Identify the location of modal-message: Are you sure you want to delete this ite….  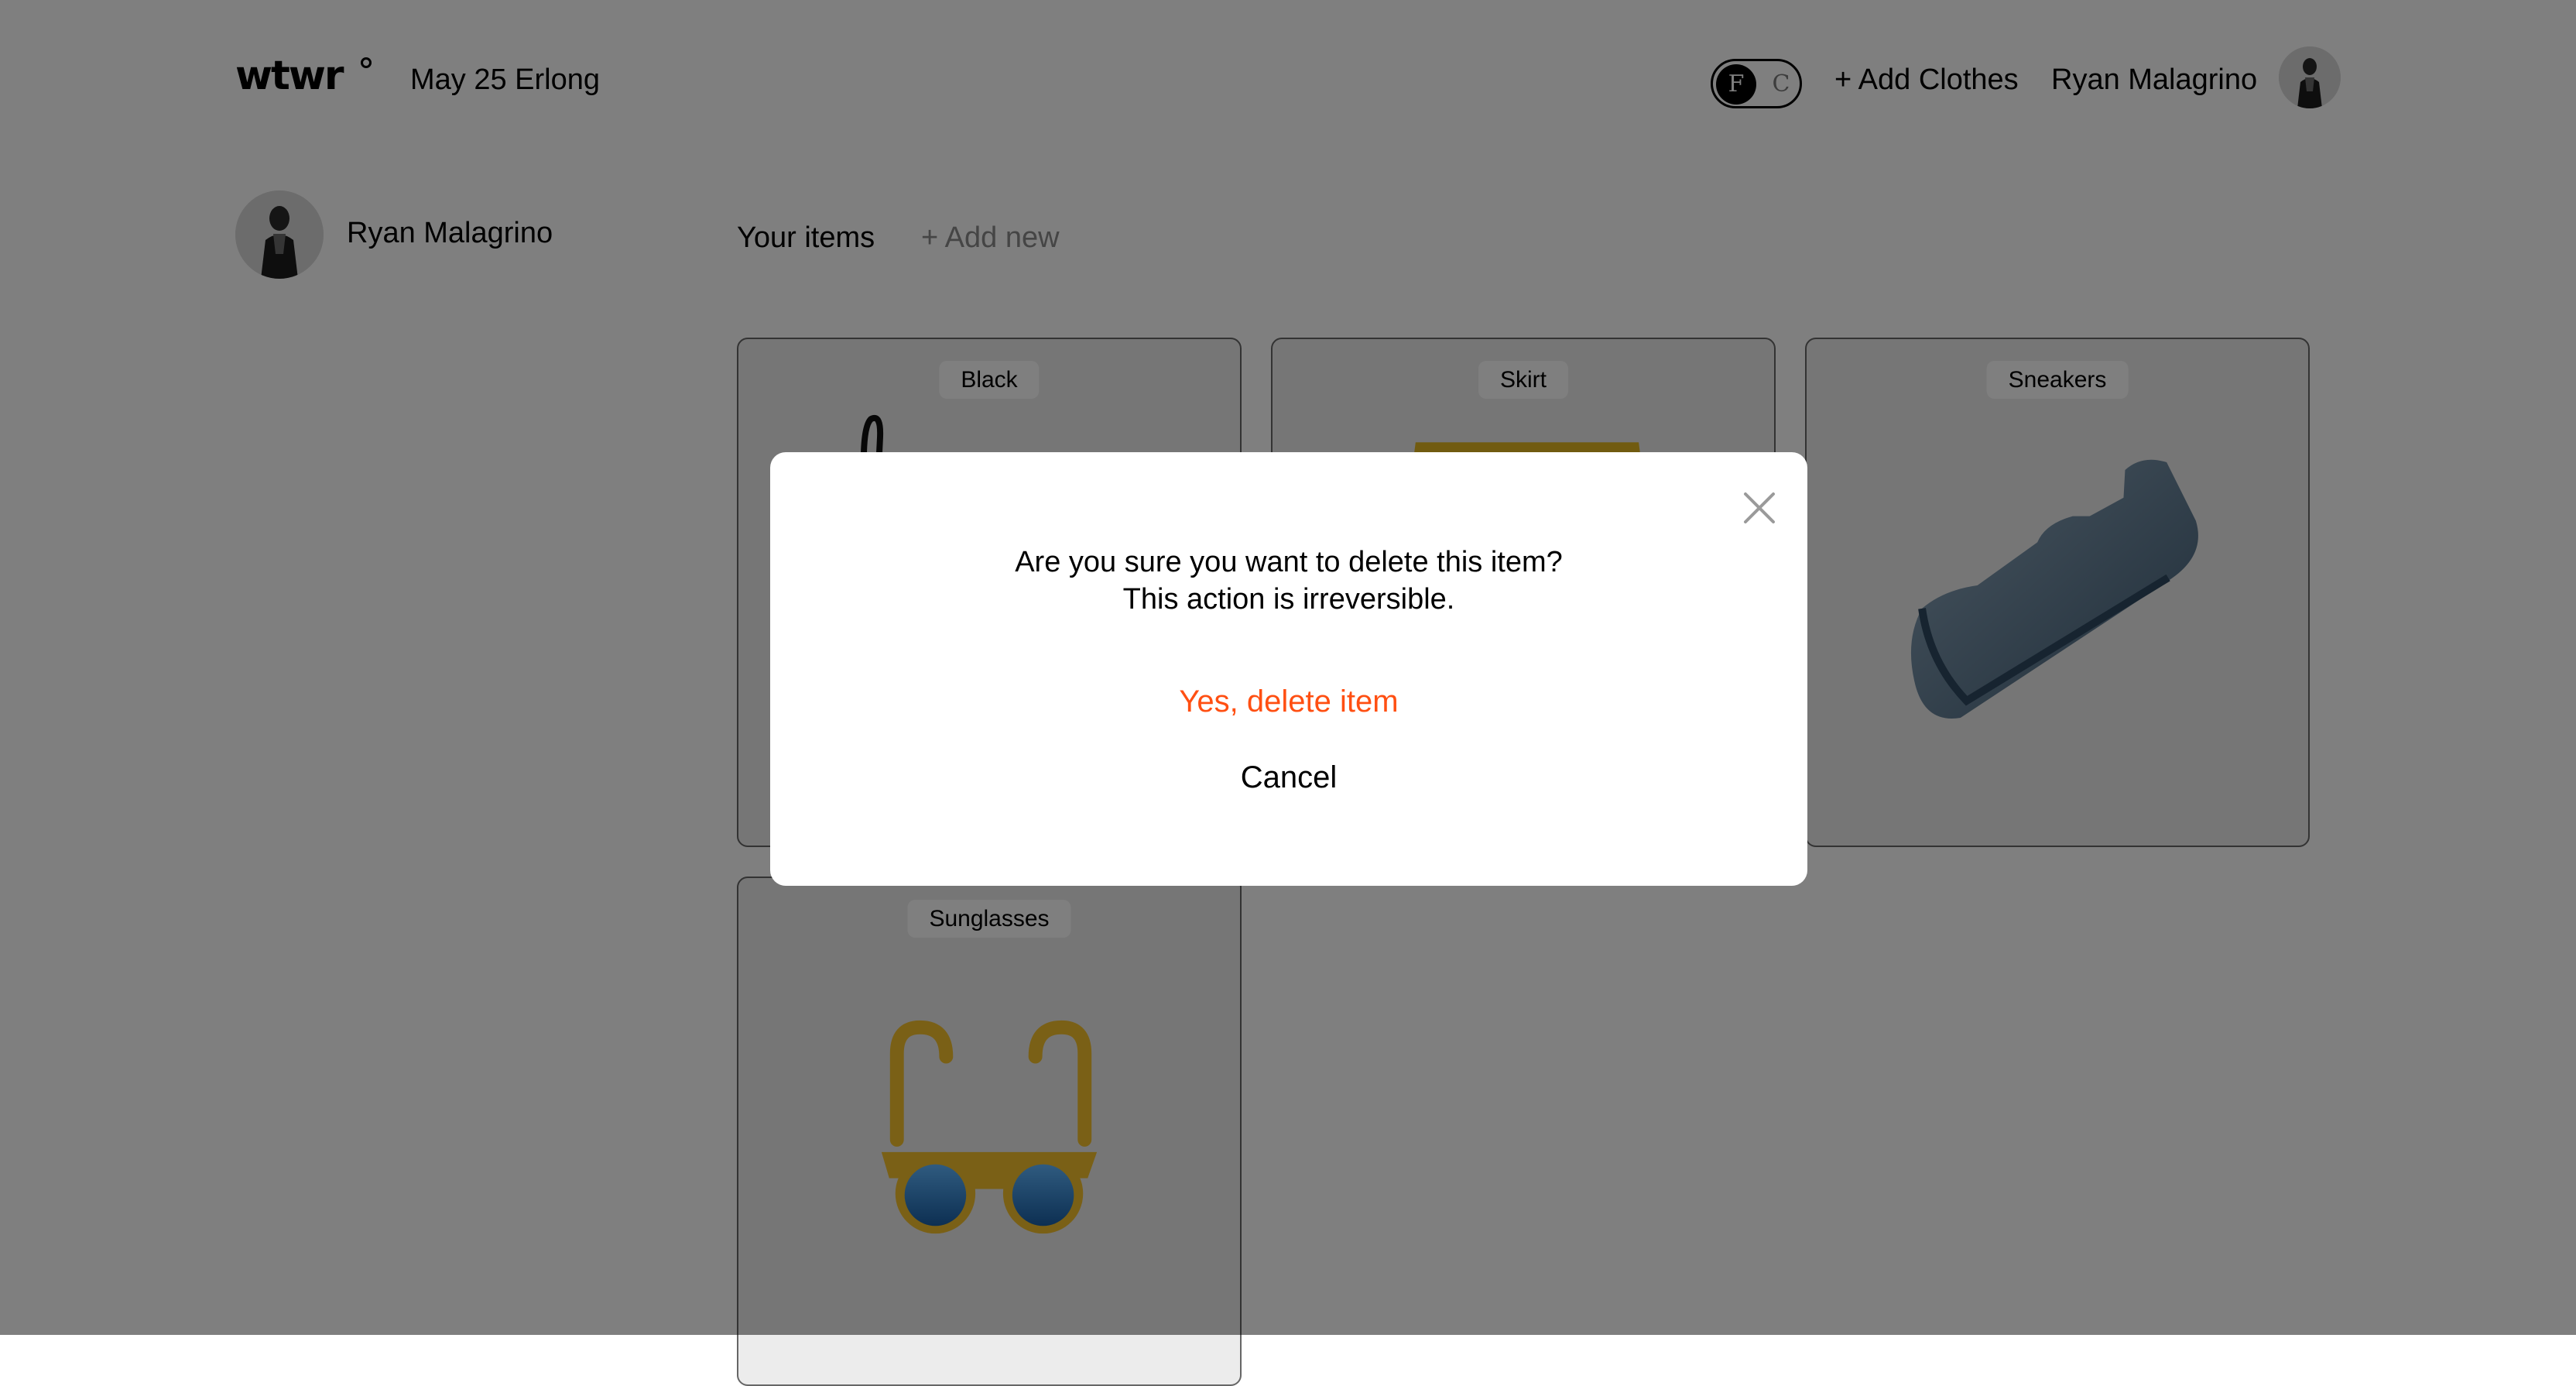
(1288, 581).